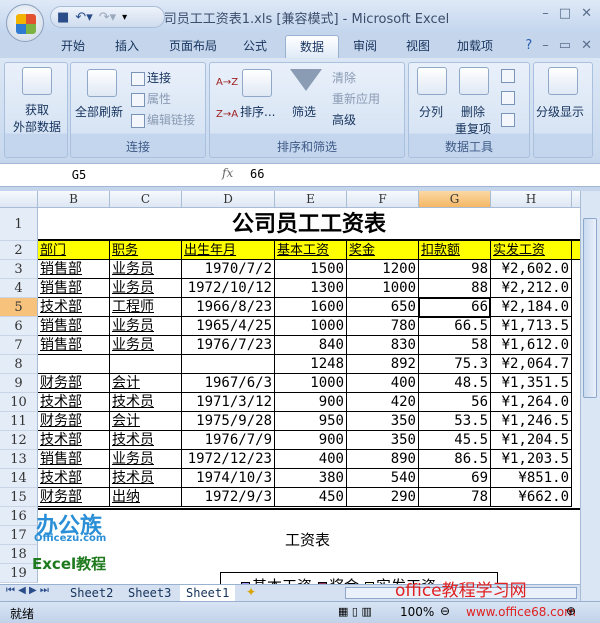  Describe the element at coordinates (545, 45) in the screenshot. I see `minimize-workbook-button: –` at that location.